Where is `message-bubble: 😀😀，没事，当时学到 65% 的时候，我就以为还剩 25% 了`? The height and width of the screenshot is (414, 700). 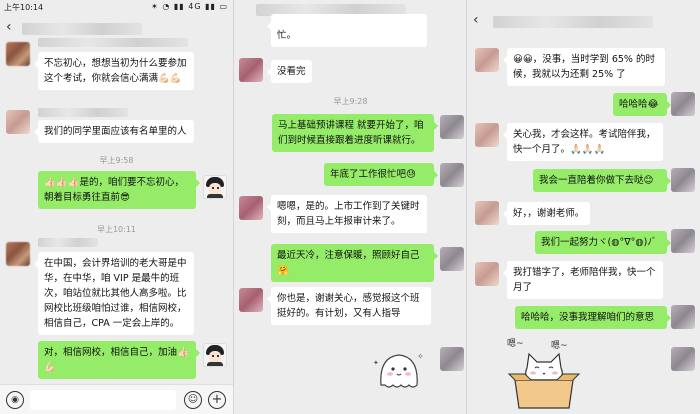
message-bubble: 😀😀，没事，当时学到 65% 的时候，我就以为还剩 25% 了 is located at coordinates (584, 67).